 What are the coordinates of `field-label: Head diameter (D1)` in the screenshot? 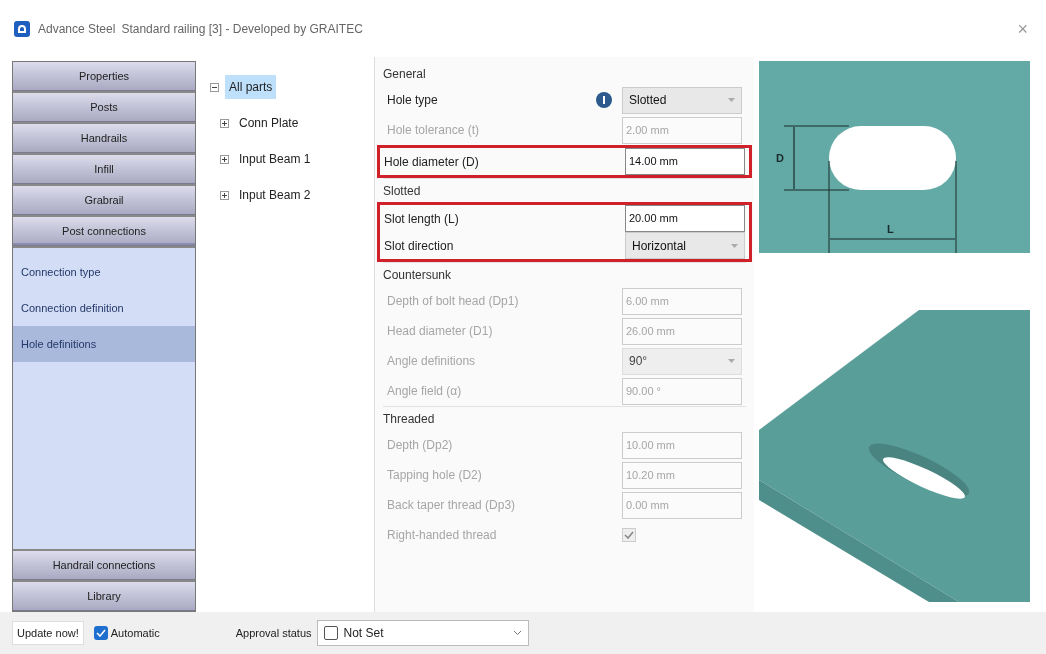 It's located at (440, 331).